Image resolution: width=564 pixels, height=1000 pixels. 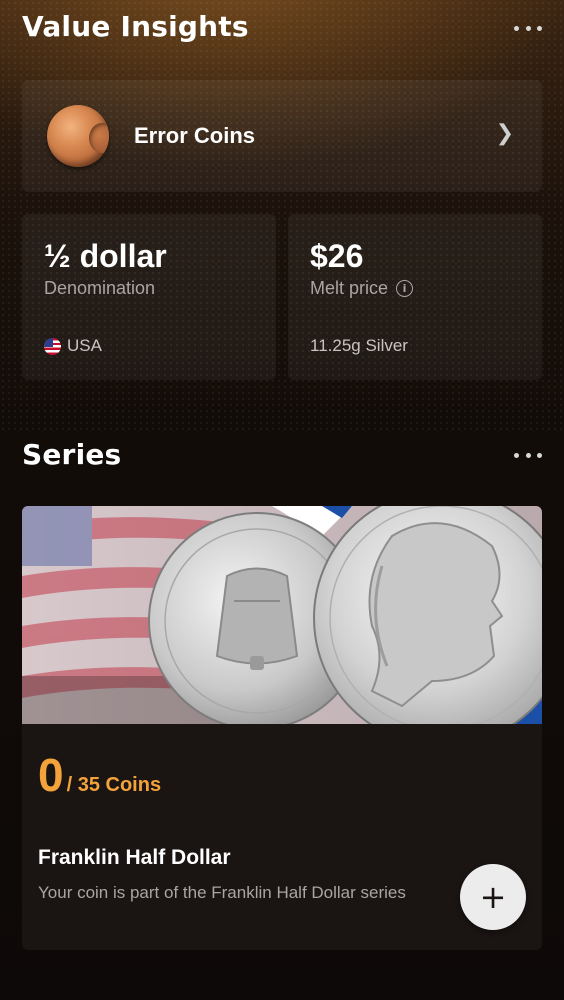 What do you see at coordinates (415, 297) in the screenshot?
I see `melt-price-card: $26 Melt price i 11.25g Silver` at bounding box center [415, 297].